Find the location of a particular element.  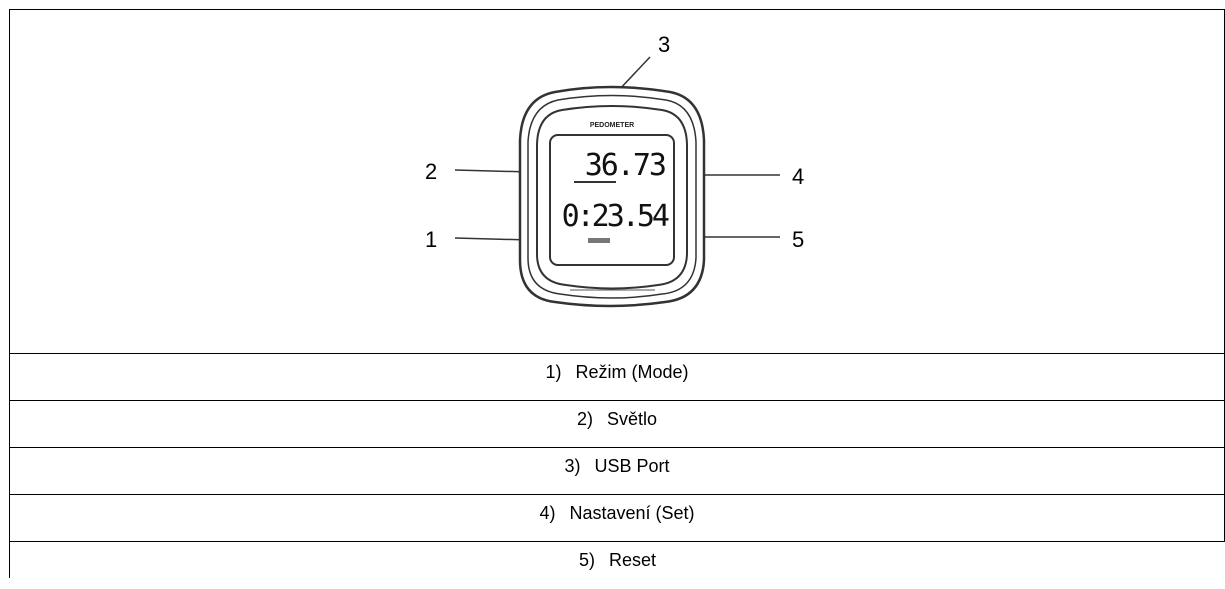

legend-number: 1) is located at coordinates (553, 372).